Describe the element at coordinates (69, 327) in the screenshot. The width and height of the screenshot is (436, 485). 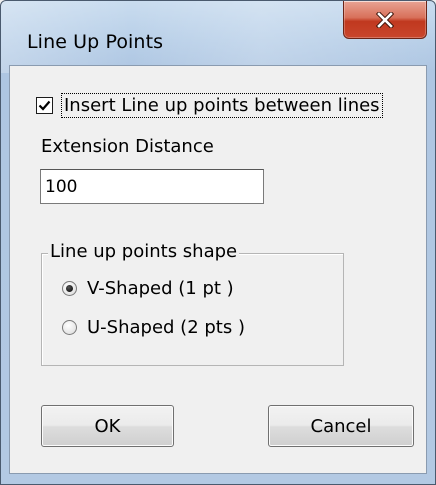
I see `radio-u-shaped` at that location.